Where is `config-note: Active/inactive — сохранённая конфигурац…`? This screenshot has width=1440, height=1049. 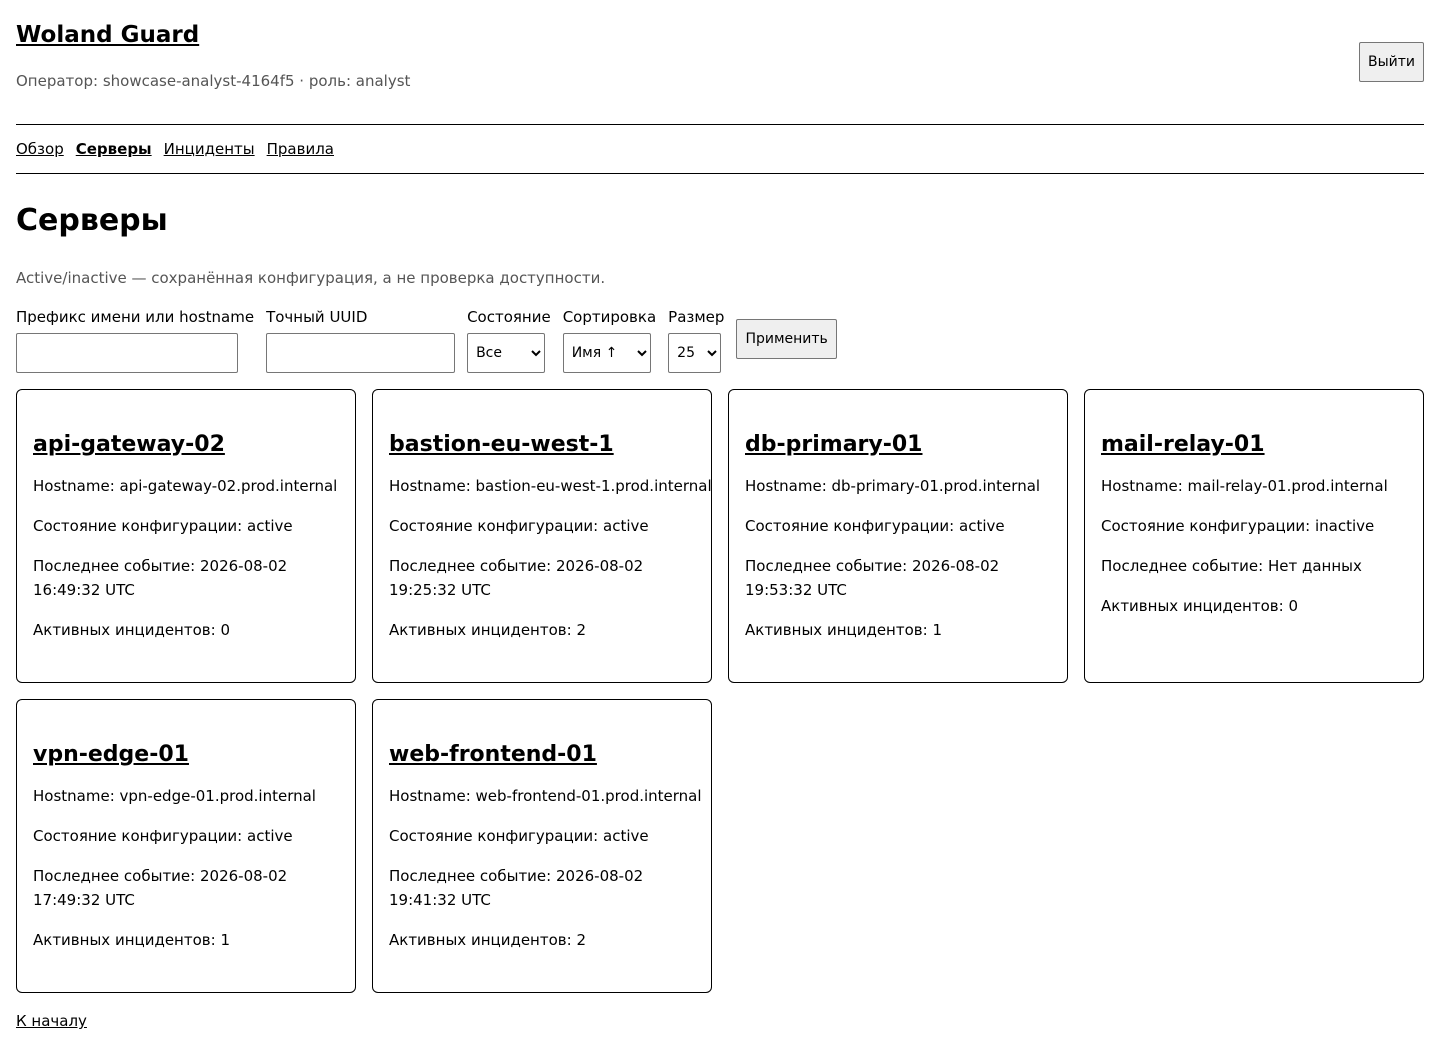 config-note: Active/inactive — сохранённая конфигурац… is located at coordinates (311, 278).